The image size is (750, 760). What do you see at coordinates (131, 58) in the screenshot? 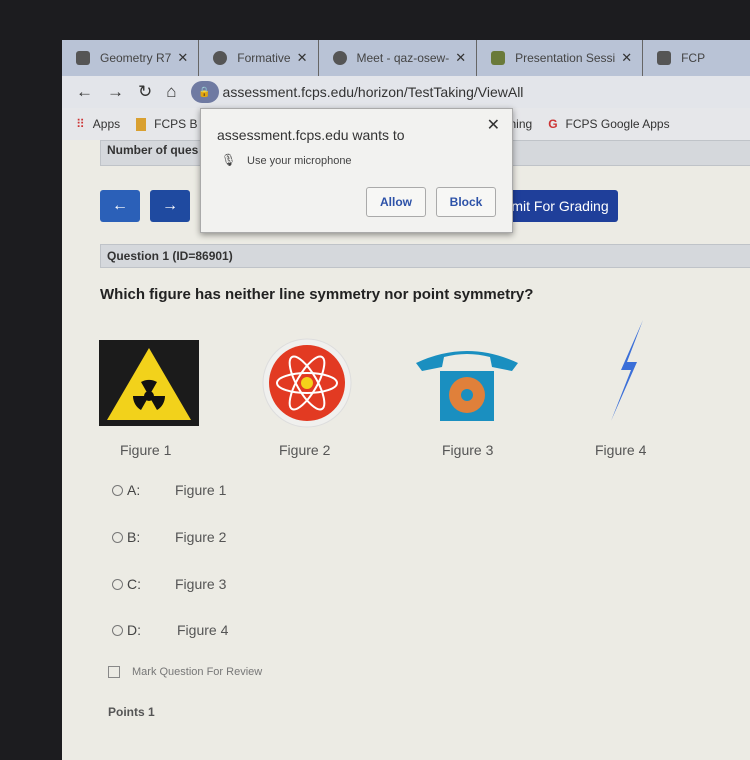
I see `tab-geometry: Geometry R7 ✕` at bounding box center [131, 58].